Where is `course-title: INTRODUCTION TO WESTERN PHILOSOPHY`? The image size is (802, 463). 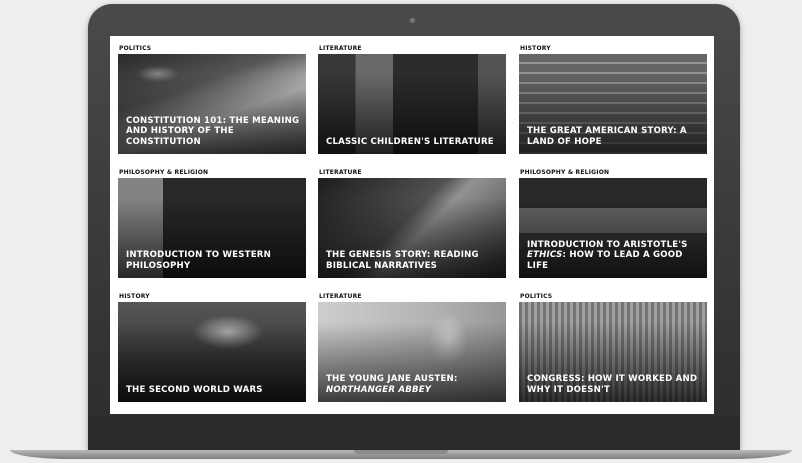 course-title: INTRODUCTION TO WESTERN PHILOSOPHY is located at coordinates (198, 260).